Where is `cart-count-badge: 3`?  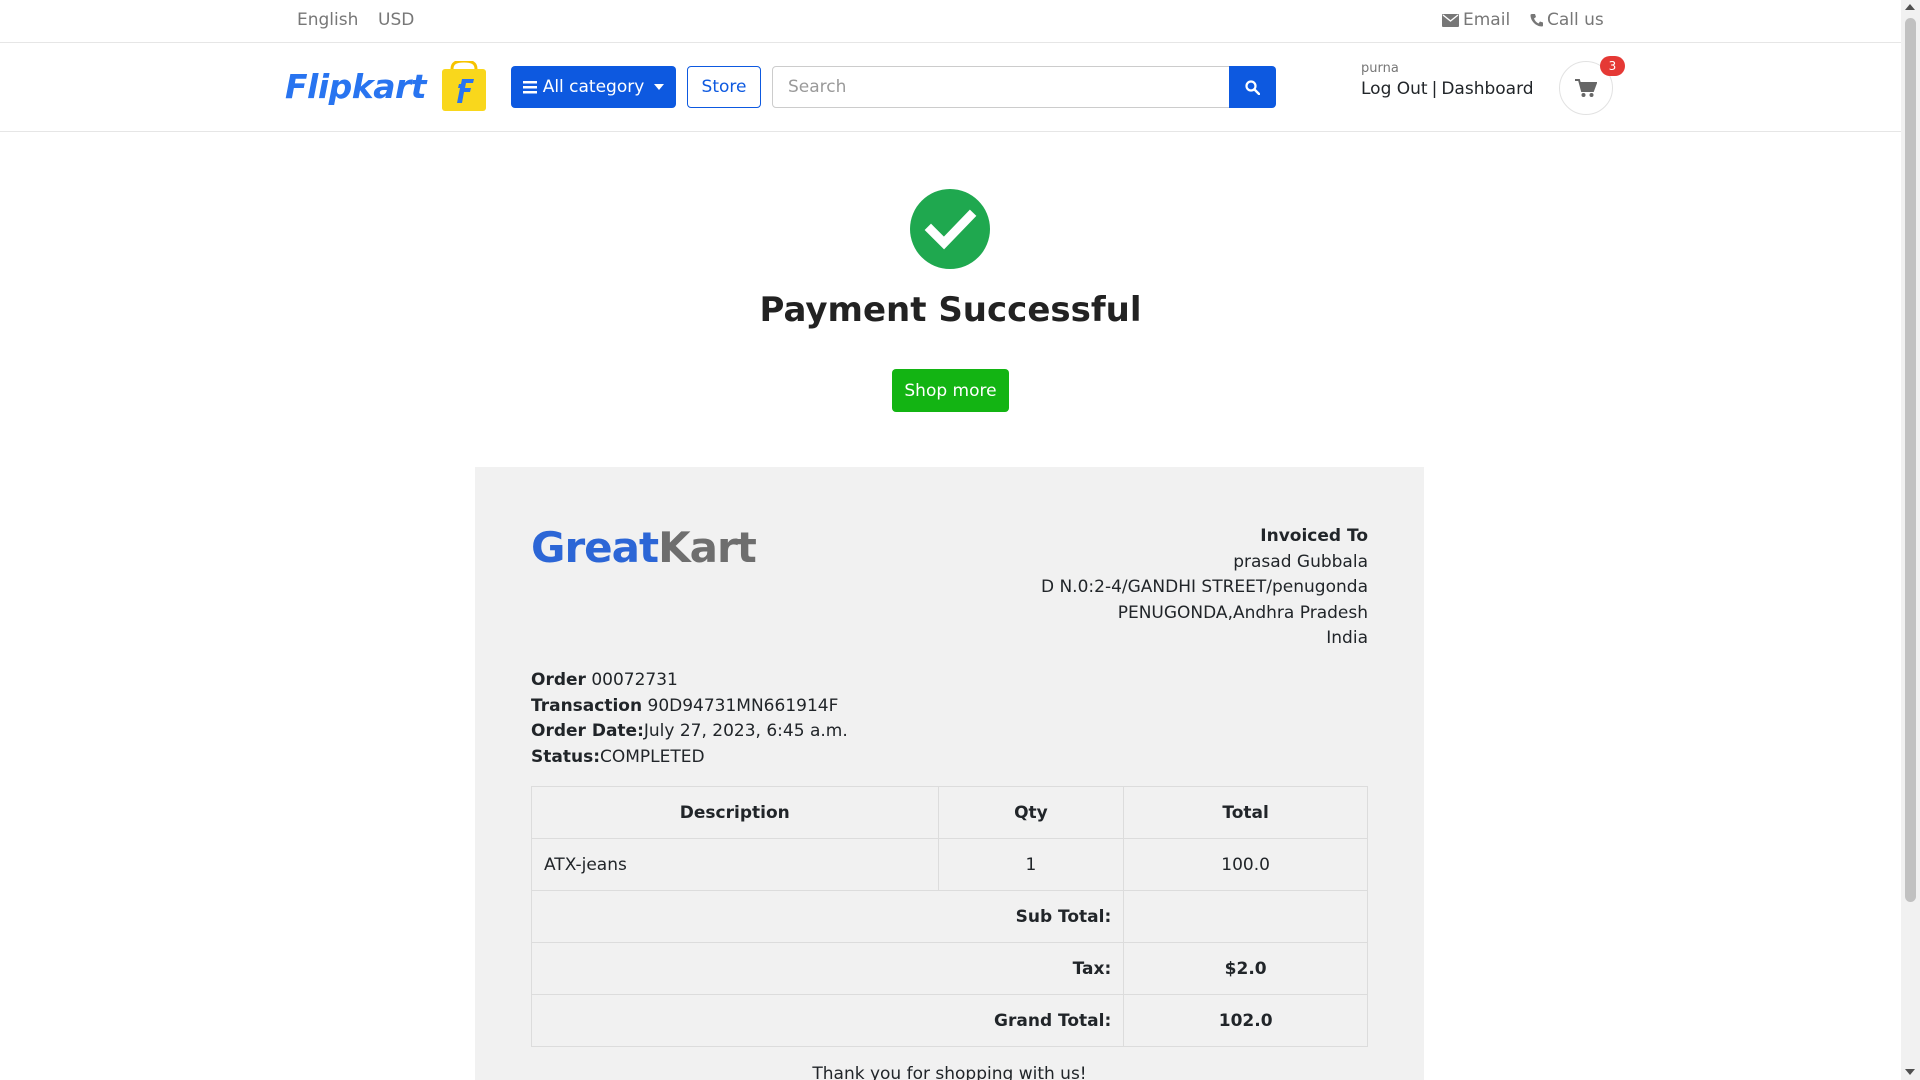
cart-count-badge: 3 is located at coordinates (1612, 66).